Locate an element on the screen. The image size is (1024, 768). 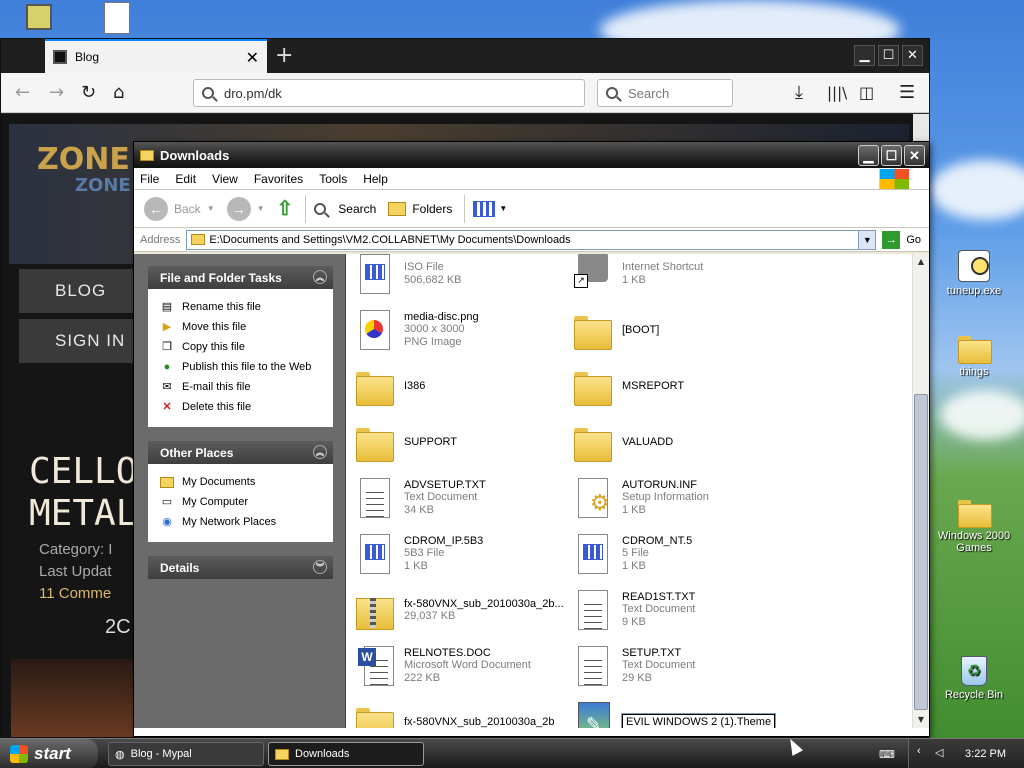
file-item: fx-580VNX_sub_2010030a_2b... 29,037 KB is located at coordinates (463, 610).